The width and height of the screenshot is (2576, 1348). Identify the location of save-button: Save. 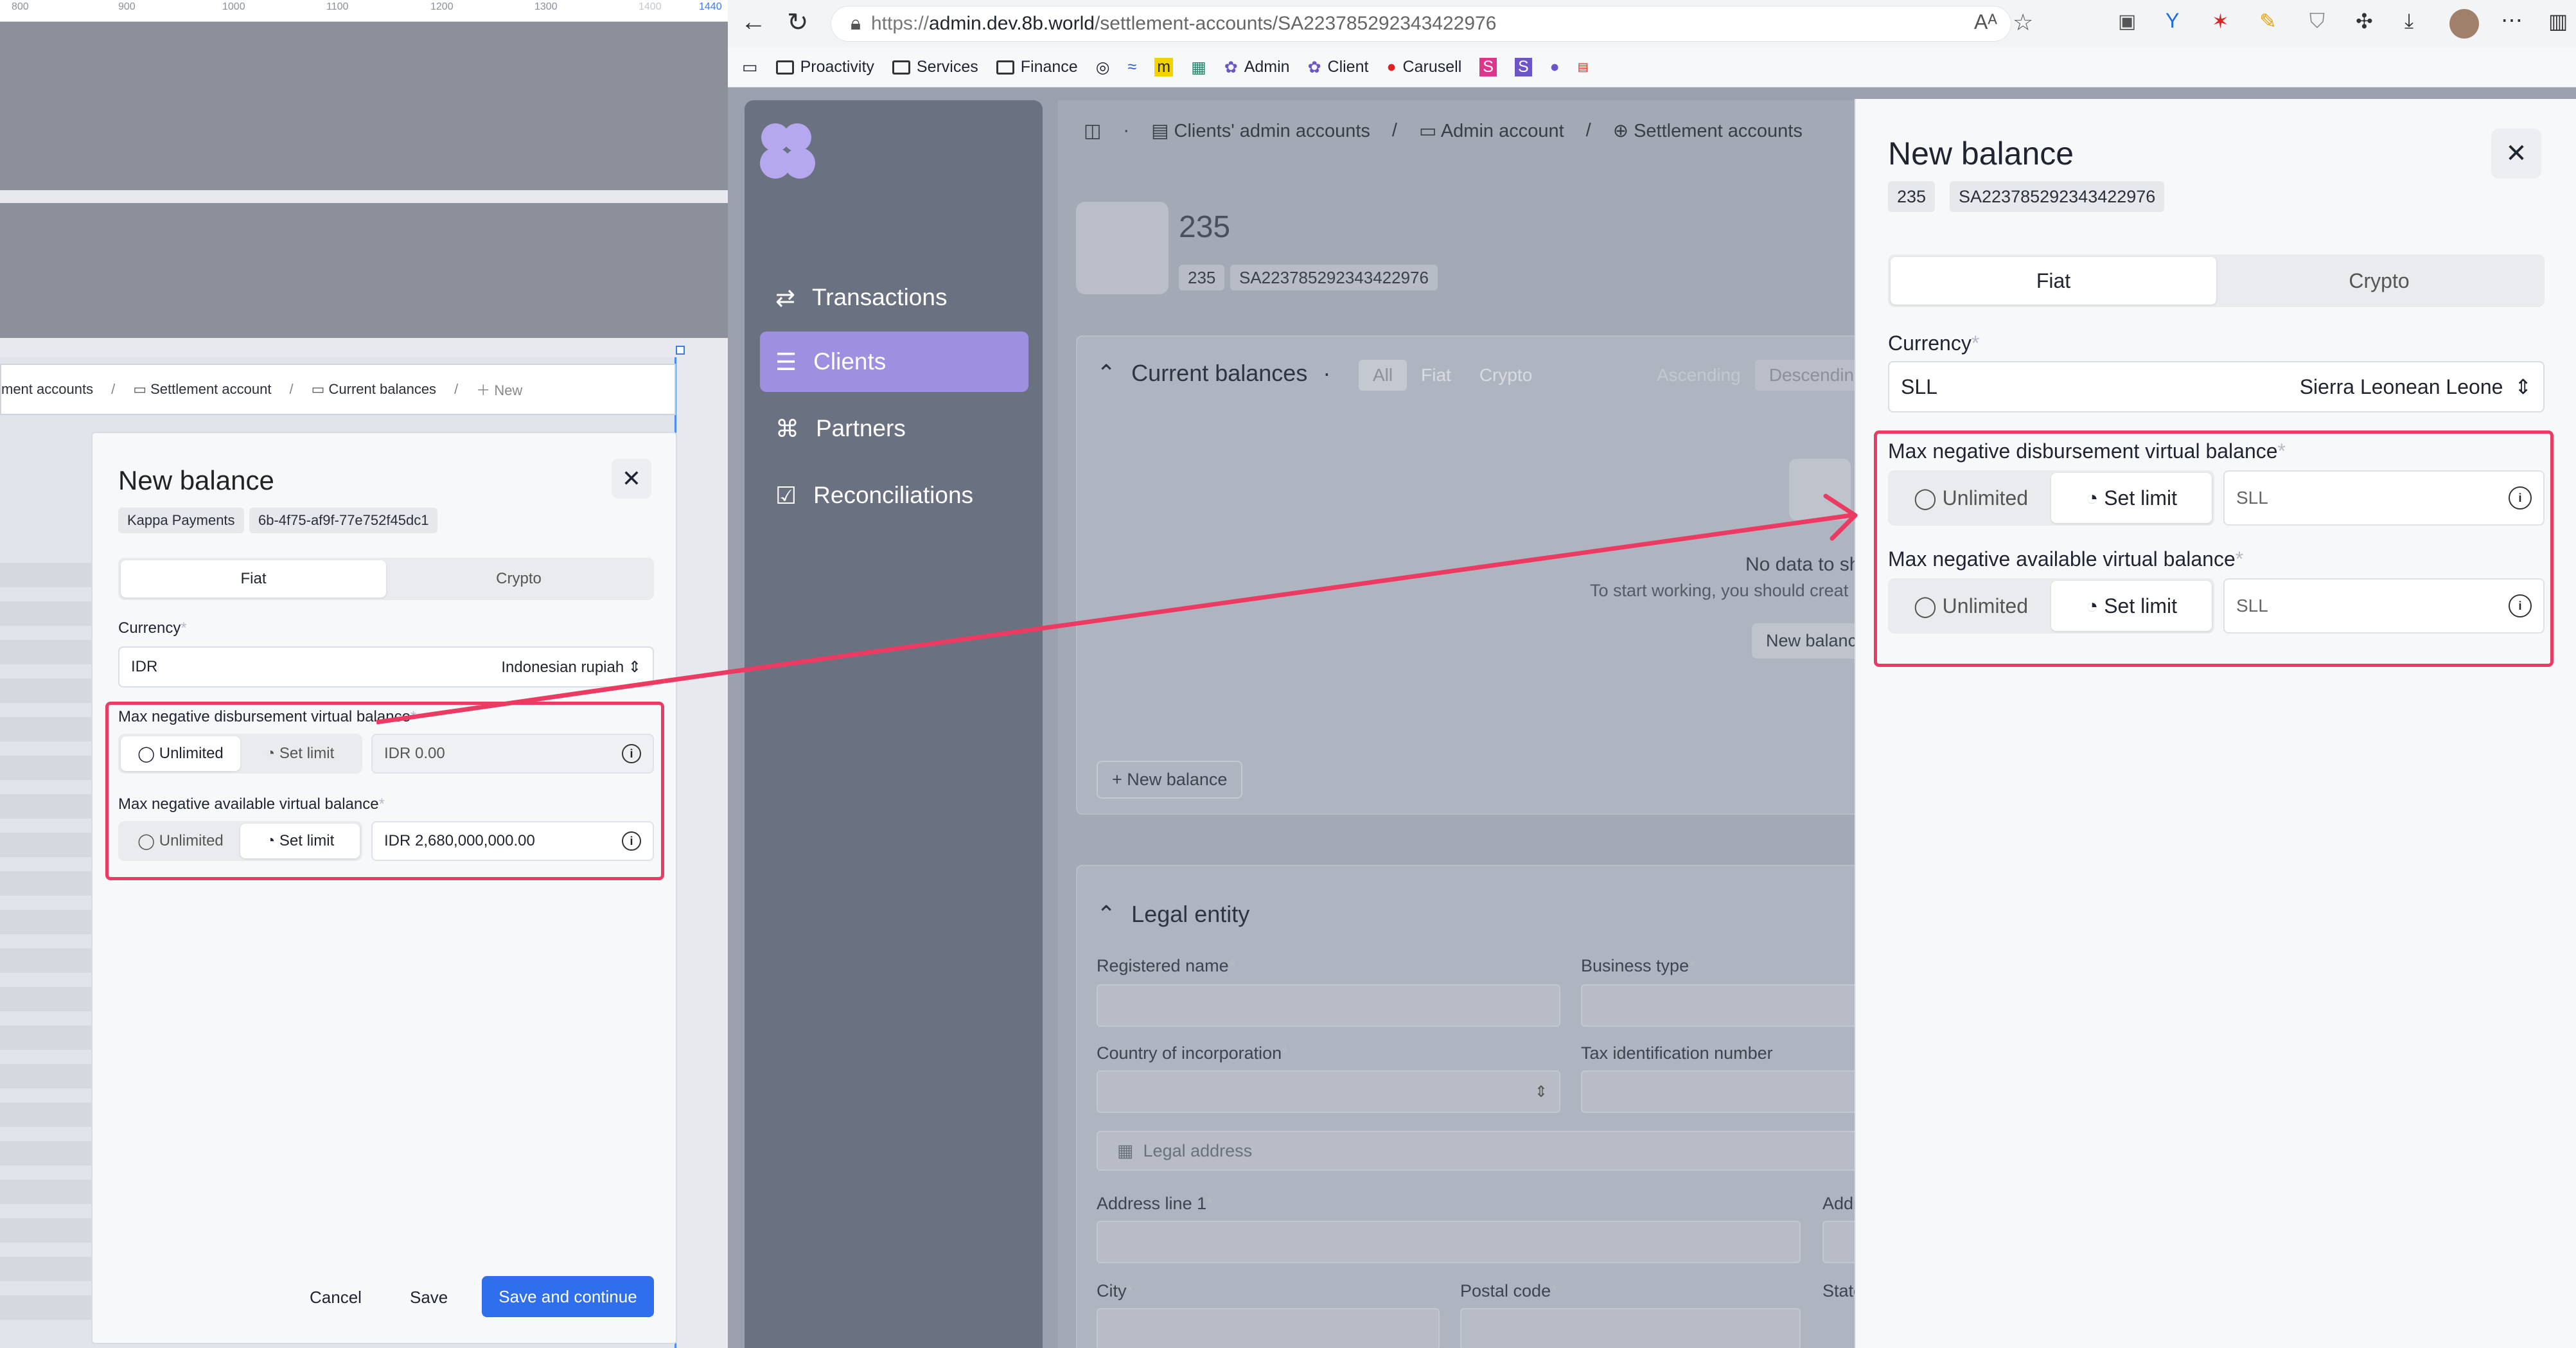
(429, 1298).